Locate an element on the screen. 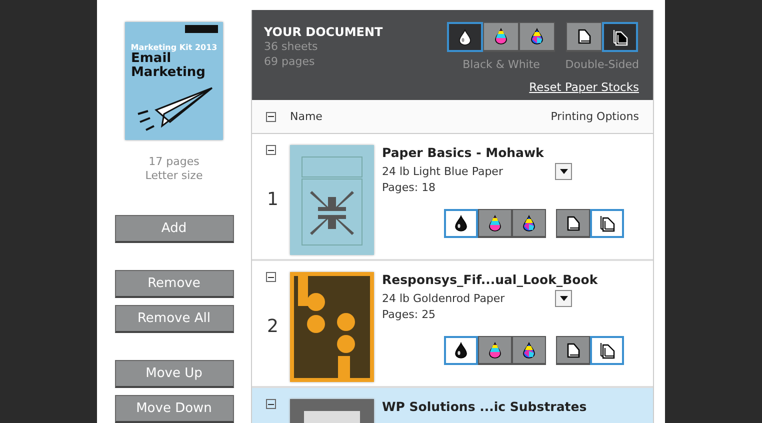  summary-title: YOUR DOCUMENT is located at coordinates (323, 32).